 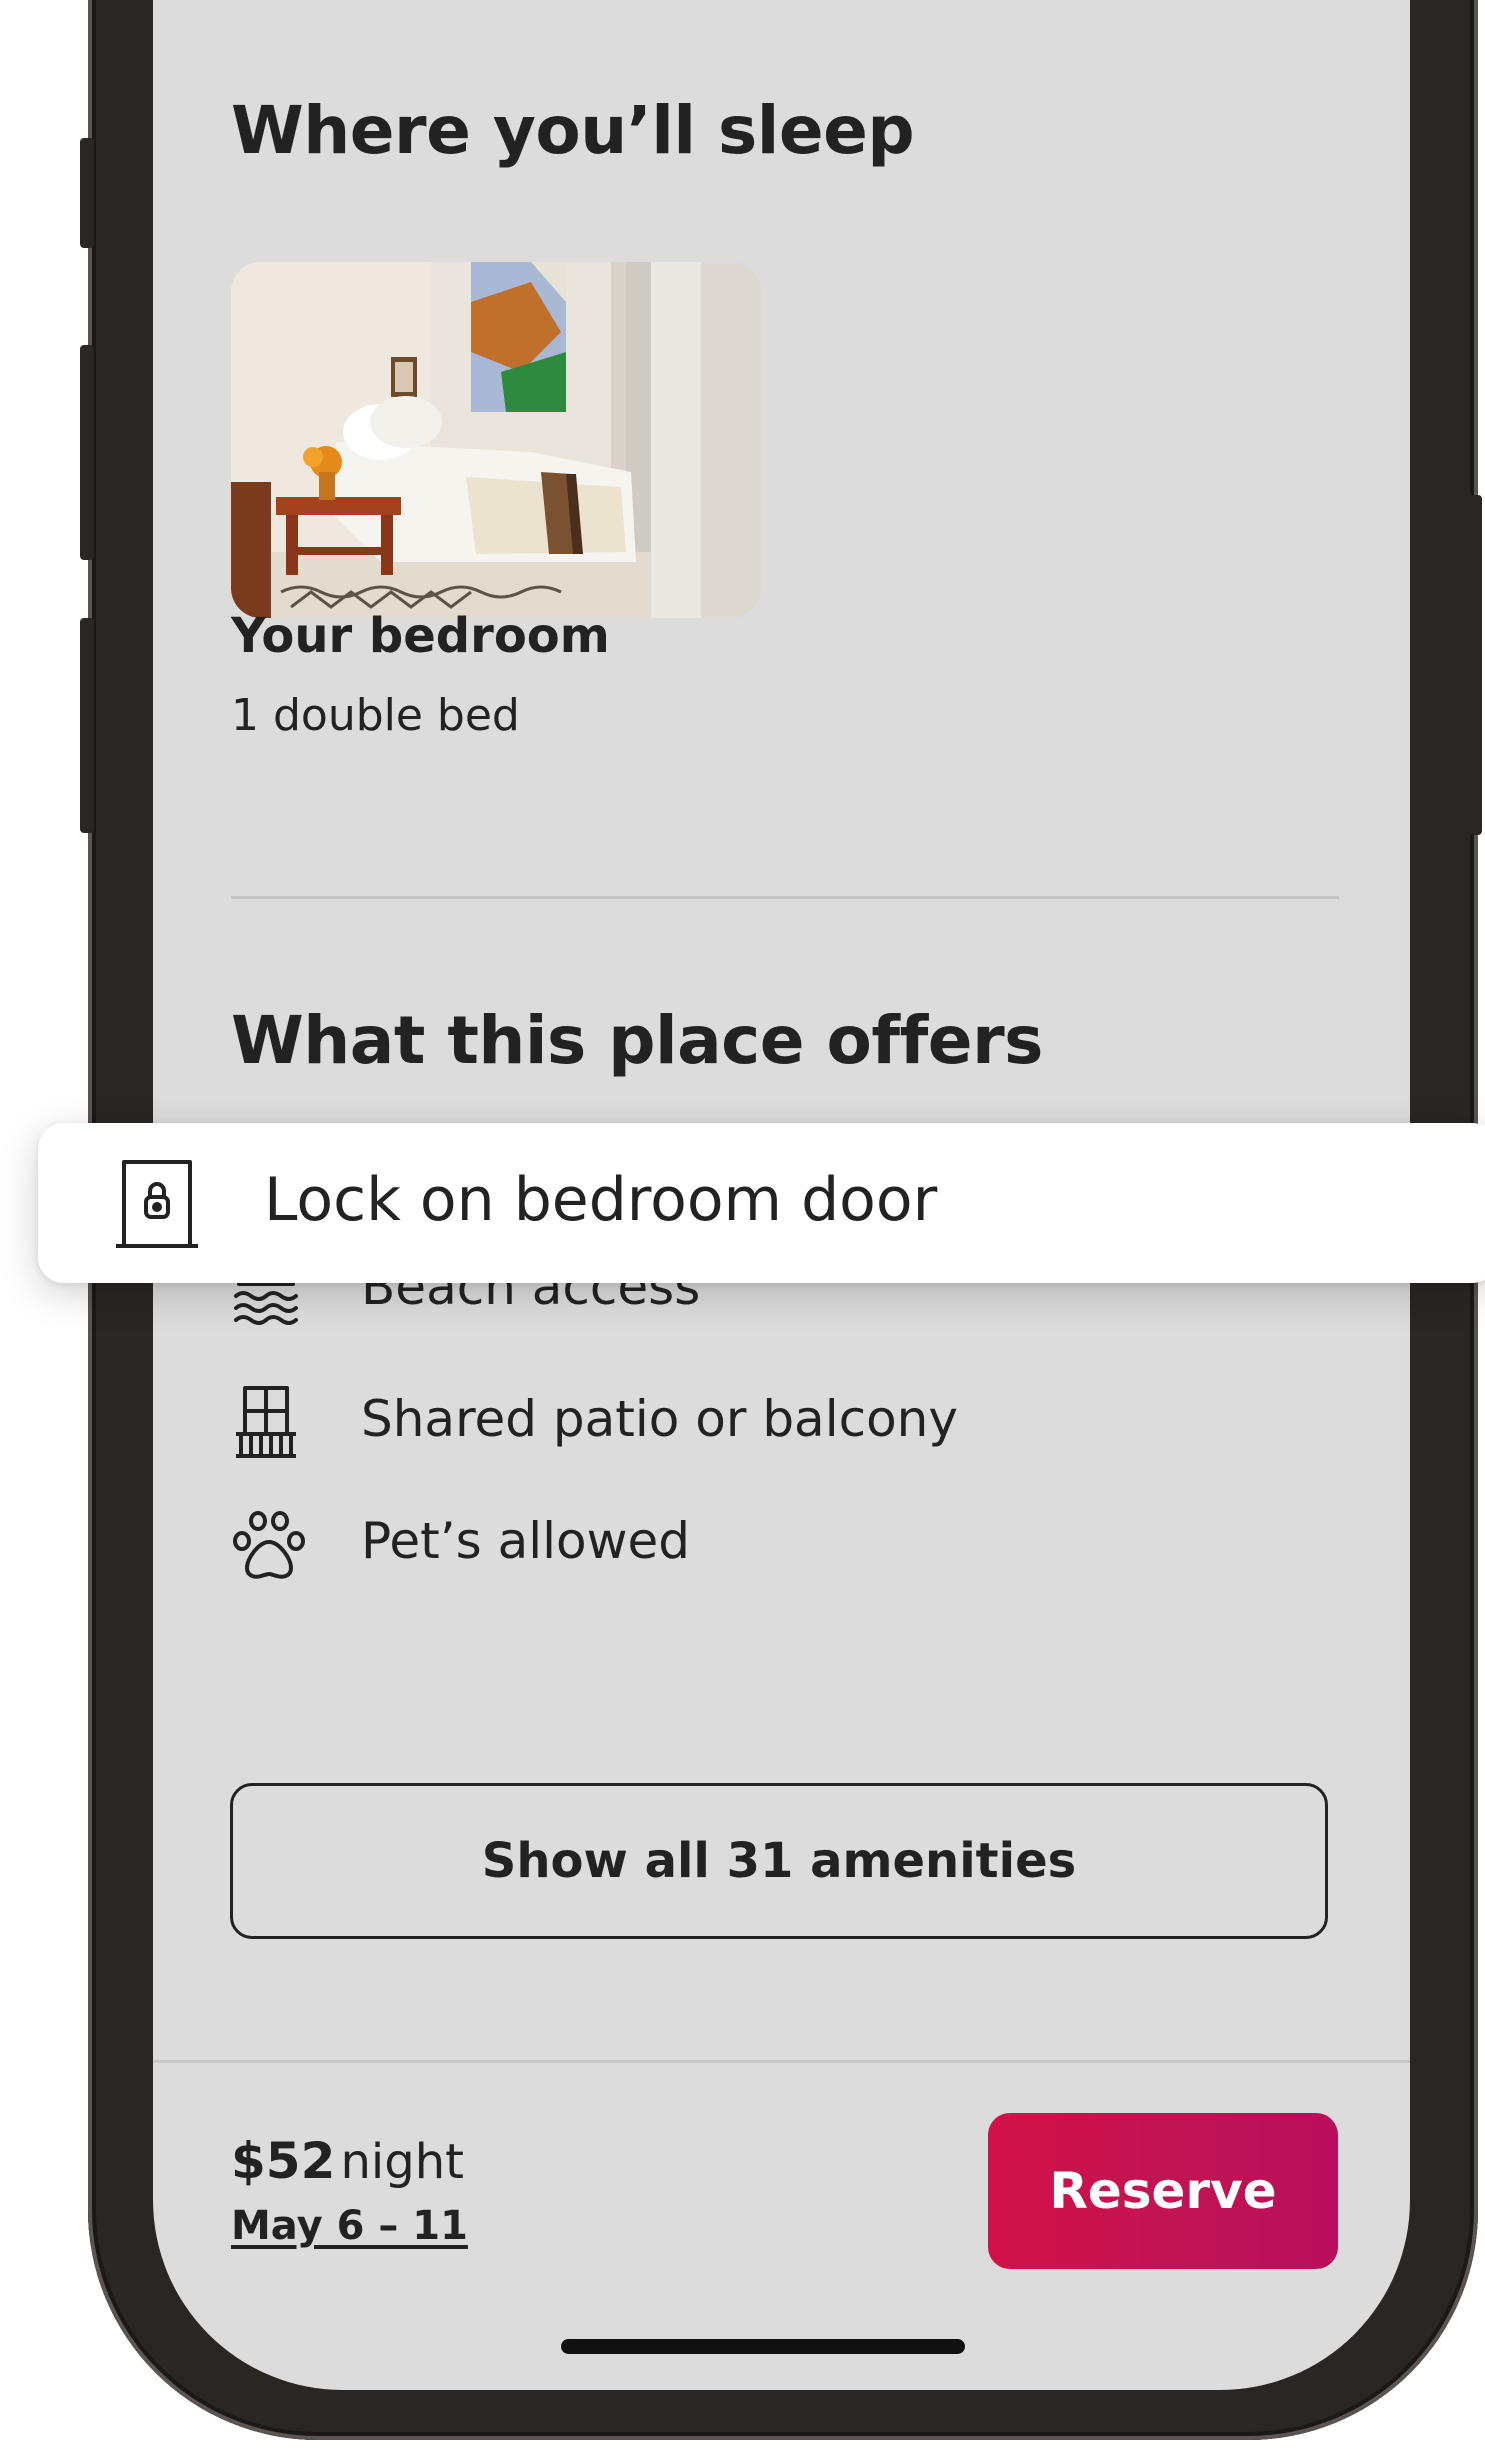 I want to click on booking-dates: May 6 – 11, so click(x=349, y=2226).